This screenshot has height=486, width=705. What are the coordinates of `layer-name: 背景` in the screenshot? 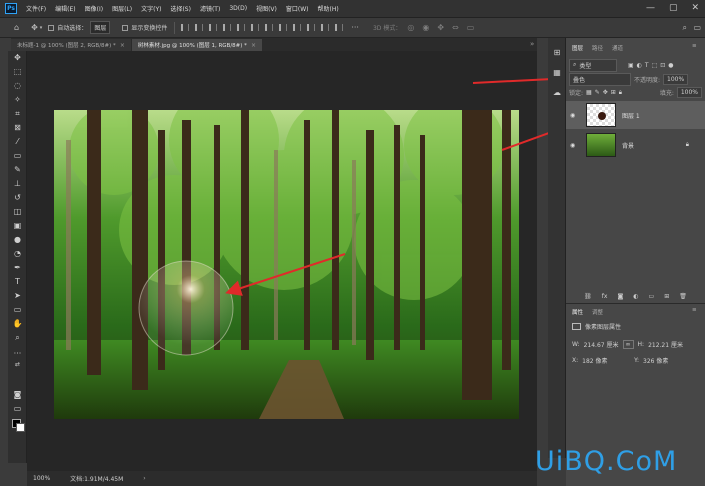 It's located at (628, 145).